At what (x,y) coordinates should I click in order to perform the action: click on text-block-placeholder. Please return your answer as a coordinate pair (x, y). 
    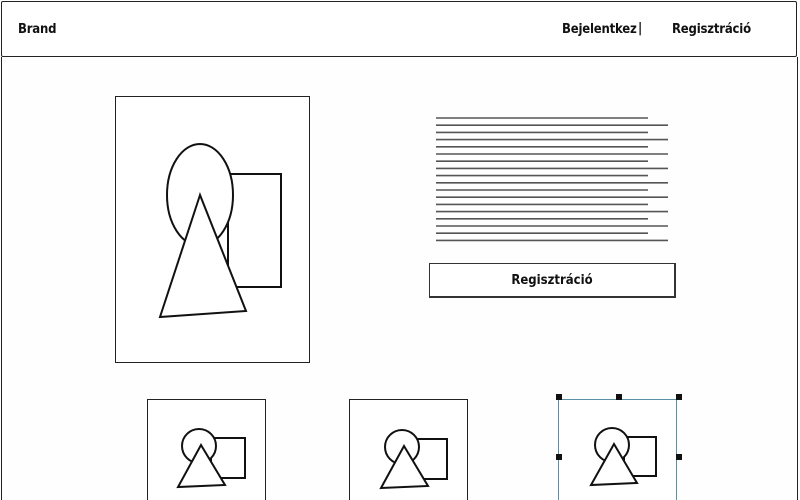
    Looking at the image, I should click on (553, 181).